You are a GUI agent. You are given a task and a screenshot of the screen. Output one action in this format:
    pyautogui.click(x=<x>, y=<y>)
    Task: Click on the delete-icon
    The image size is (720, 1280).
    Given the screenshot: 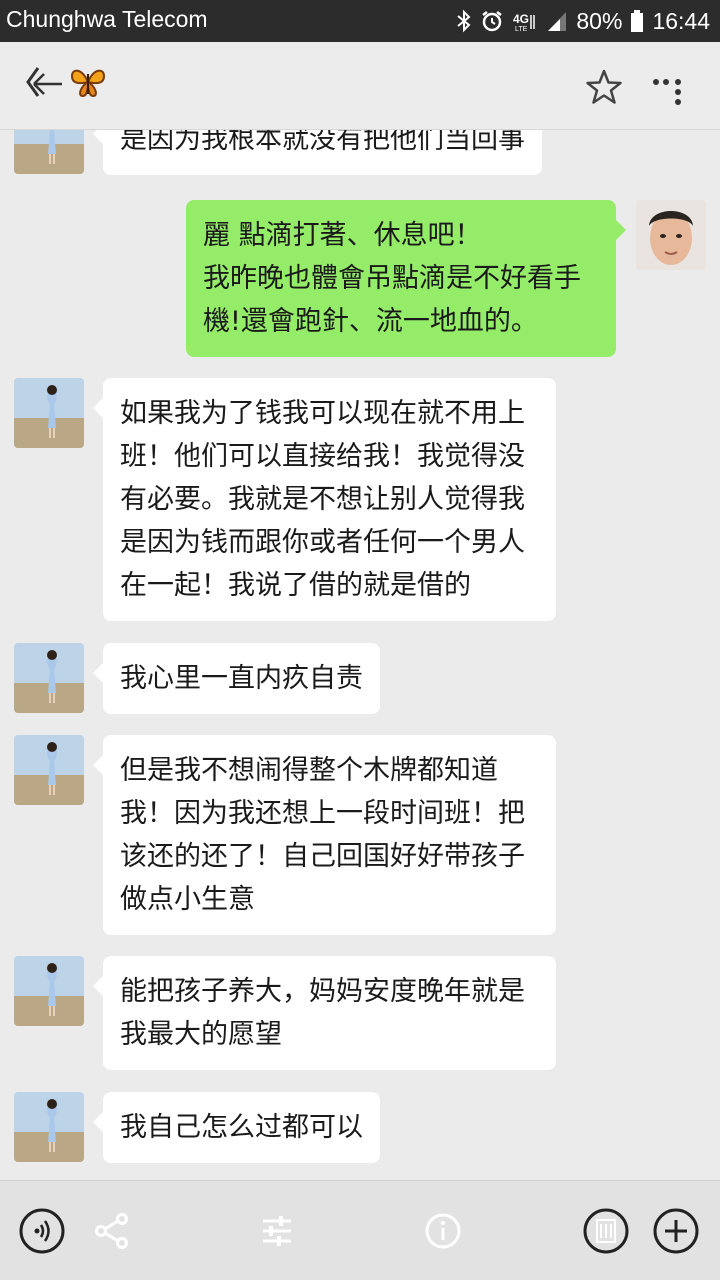 What is the action you would take?
    pyautogui.click(x=606, y=1231)
    